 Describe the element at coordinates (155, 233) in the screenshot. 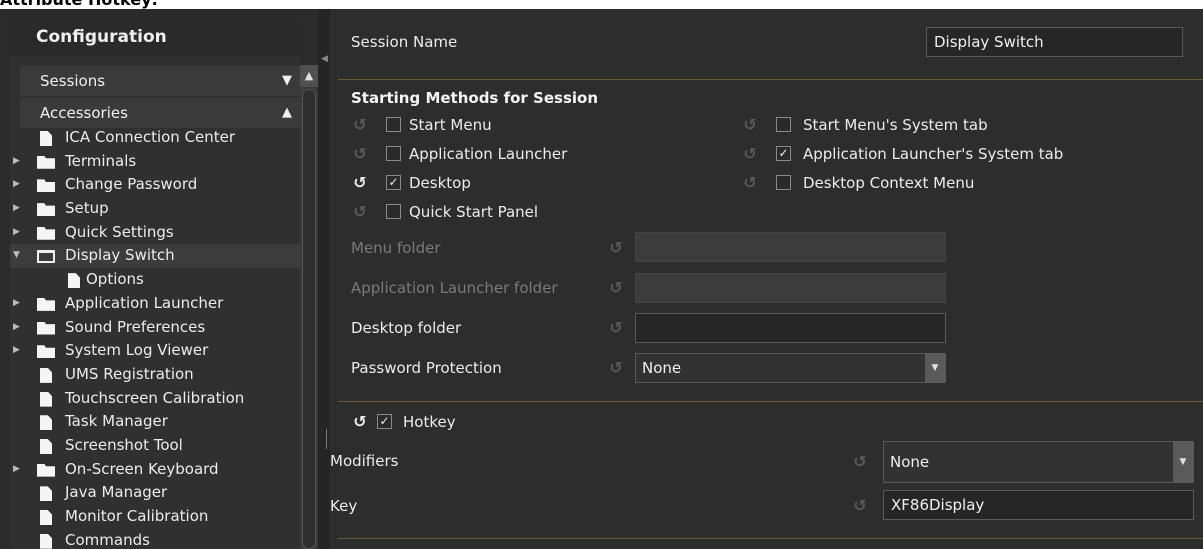

I see `tree-item-quick-settings: ▶ Quick Settings` at that location.